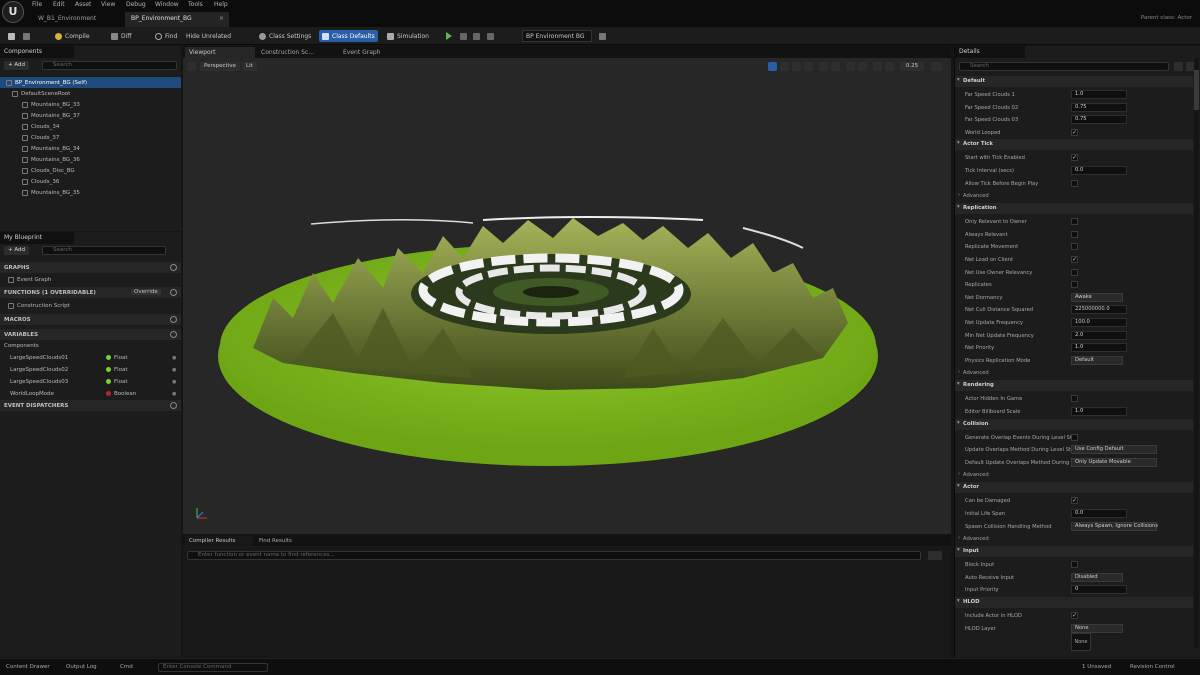  Describe the element at coordinates (136, 4) in the screenshot. I see `menu-debug: Debug` at that location.